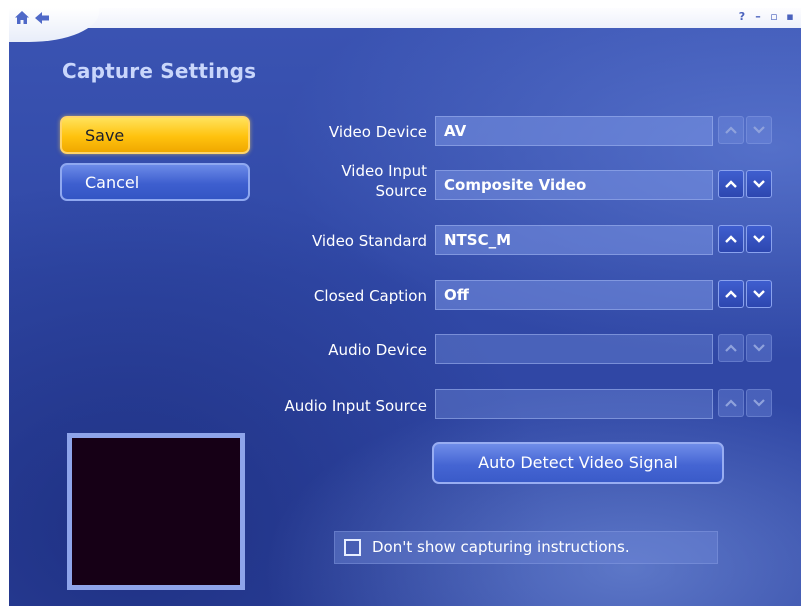 The image size is (801, 606). I want to click on audio-input-source-down-button, so click(759, 403).